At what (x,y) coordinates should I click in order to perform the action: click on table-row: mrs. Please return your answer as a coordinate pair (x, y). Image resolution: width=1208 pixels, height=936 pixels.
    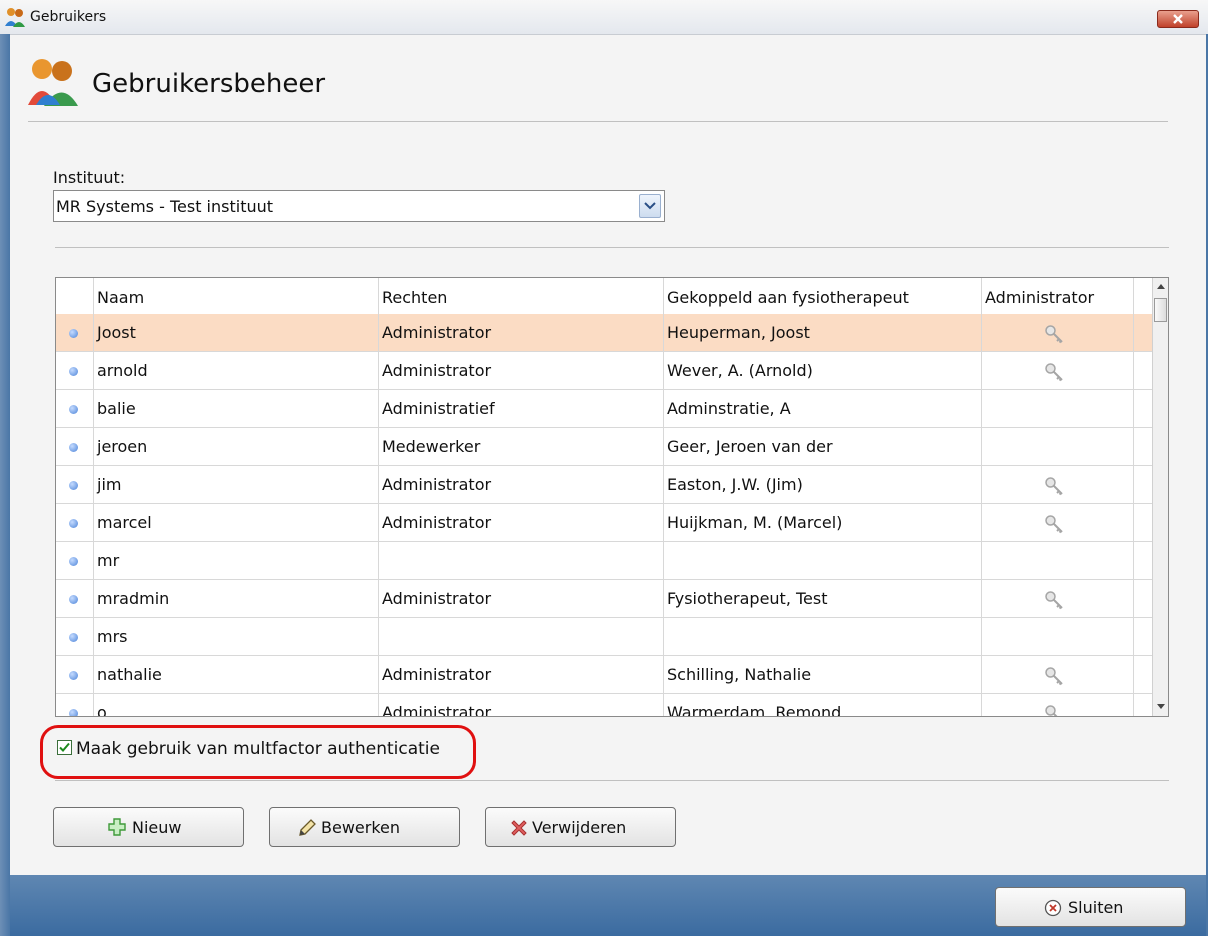
    Looking at the image, I should click on (604, 637).